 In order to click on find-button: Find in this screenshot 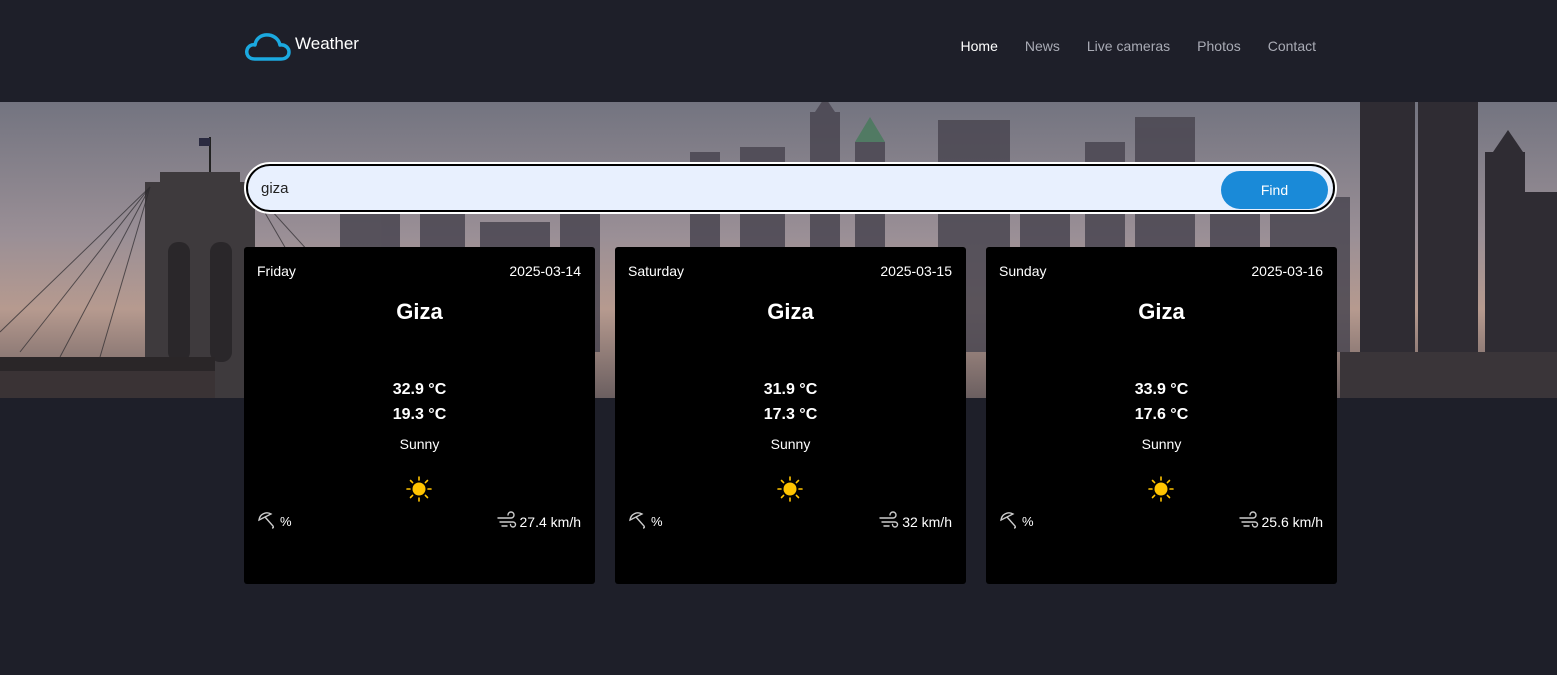, I will do `click(1274, 190)`.